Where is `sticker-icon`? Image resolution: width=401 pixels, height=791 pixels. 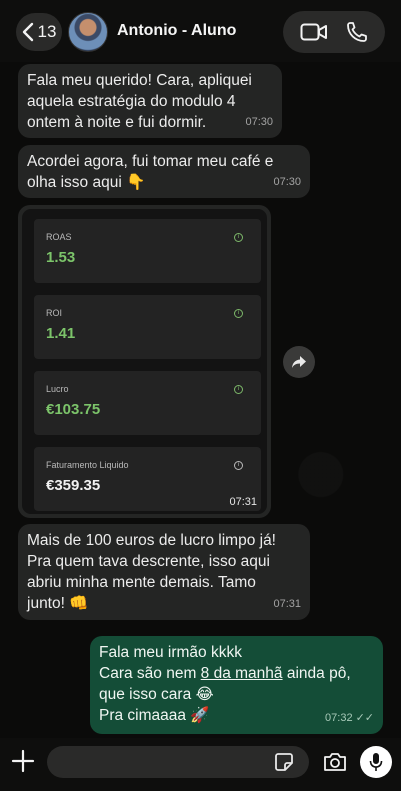 sticker-icon is located at coordinates (284, 762).